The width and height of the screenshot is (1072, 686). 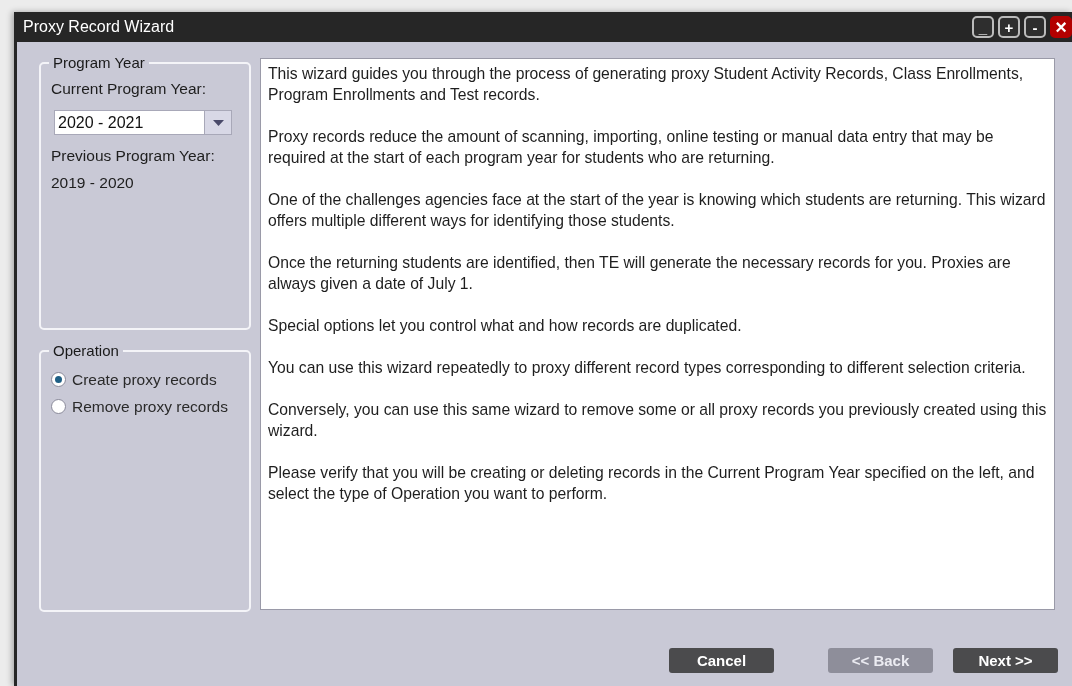 I want to click on description-paragraph: One of the challenges agencies face at the start of the year is knowing which students are returning. This wizard offers multiple different ways for identifying those students., so click(x=657, y=210).